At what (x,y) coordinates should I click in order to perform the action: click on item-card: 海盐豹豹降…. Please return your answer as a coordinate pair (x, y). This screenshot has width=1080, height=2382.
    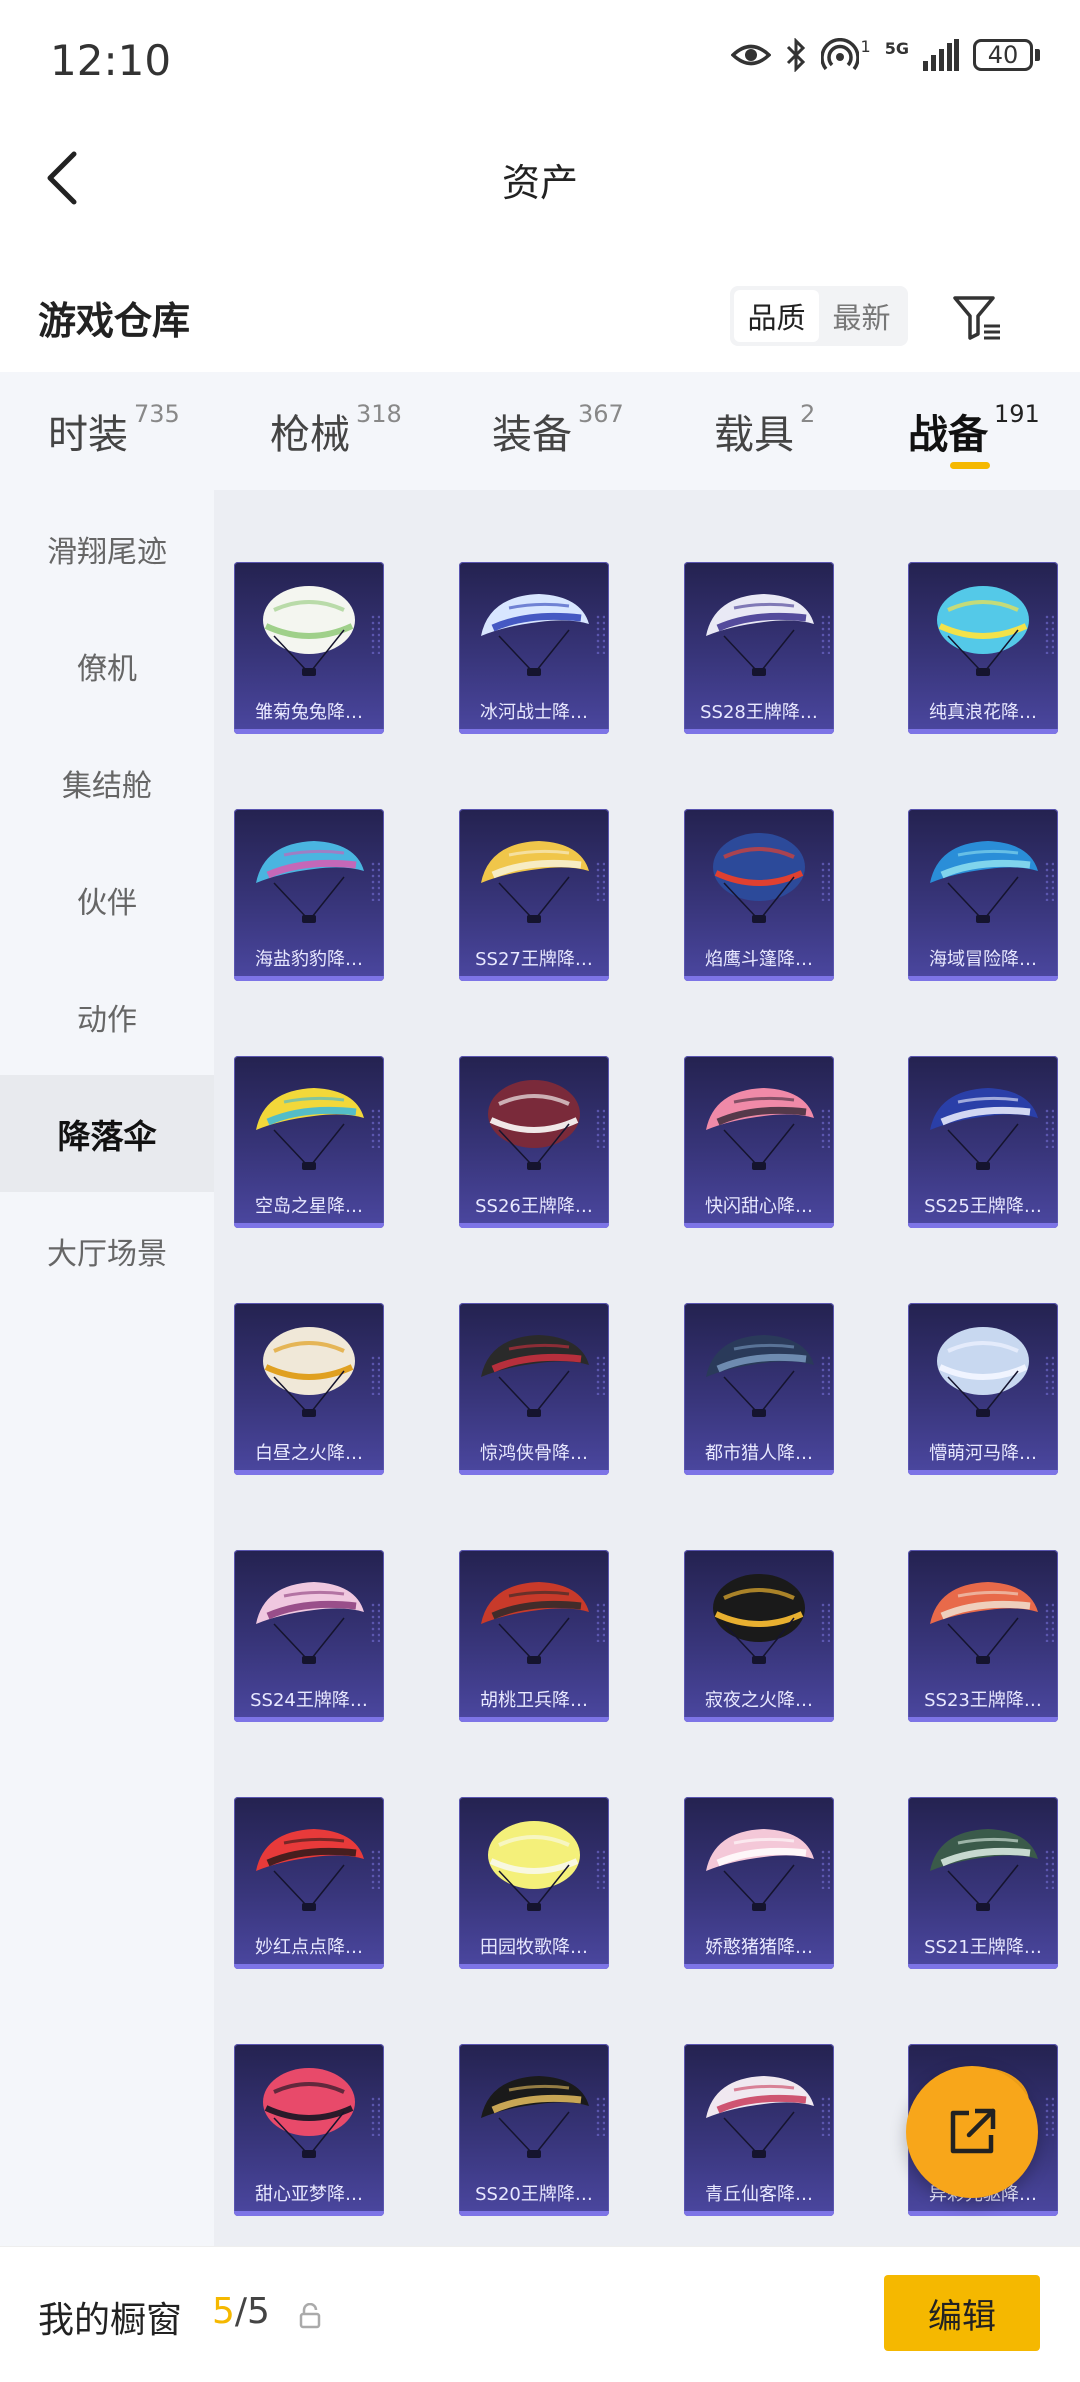
    Looking at the image, I should click on (309, 895).